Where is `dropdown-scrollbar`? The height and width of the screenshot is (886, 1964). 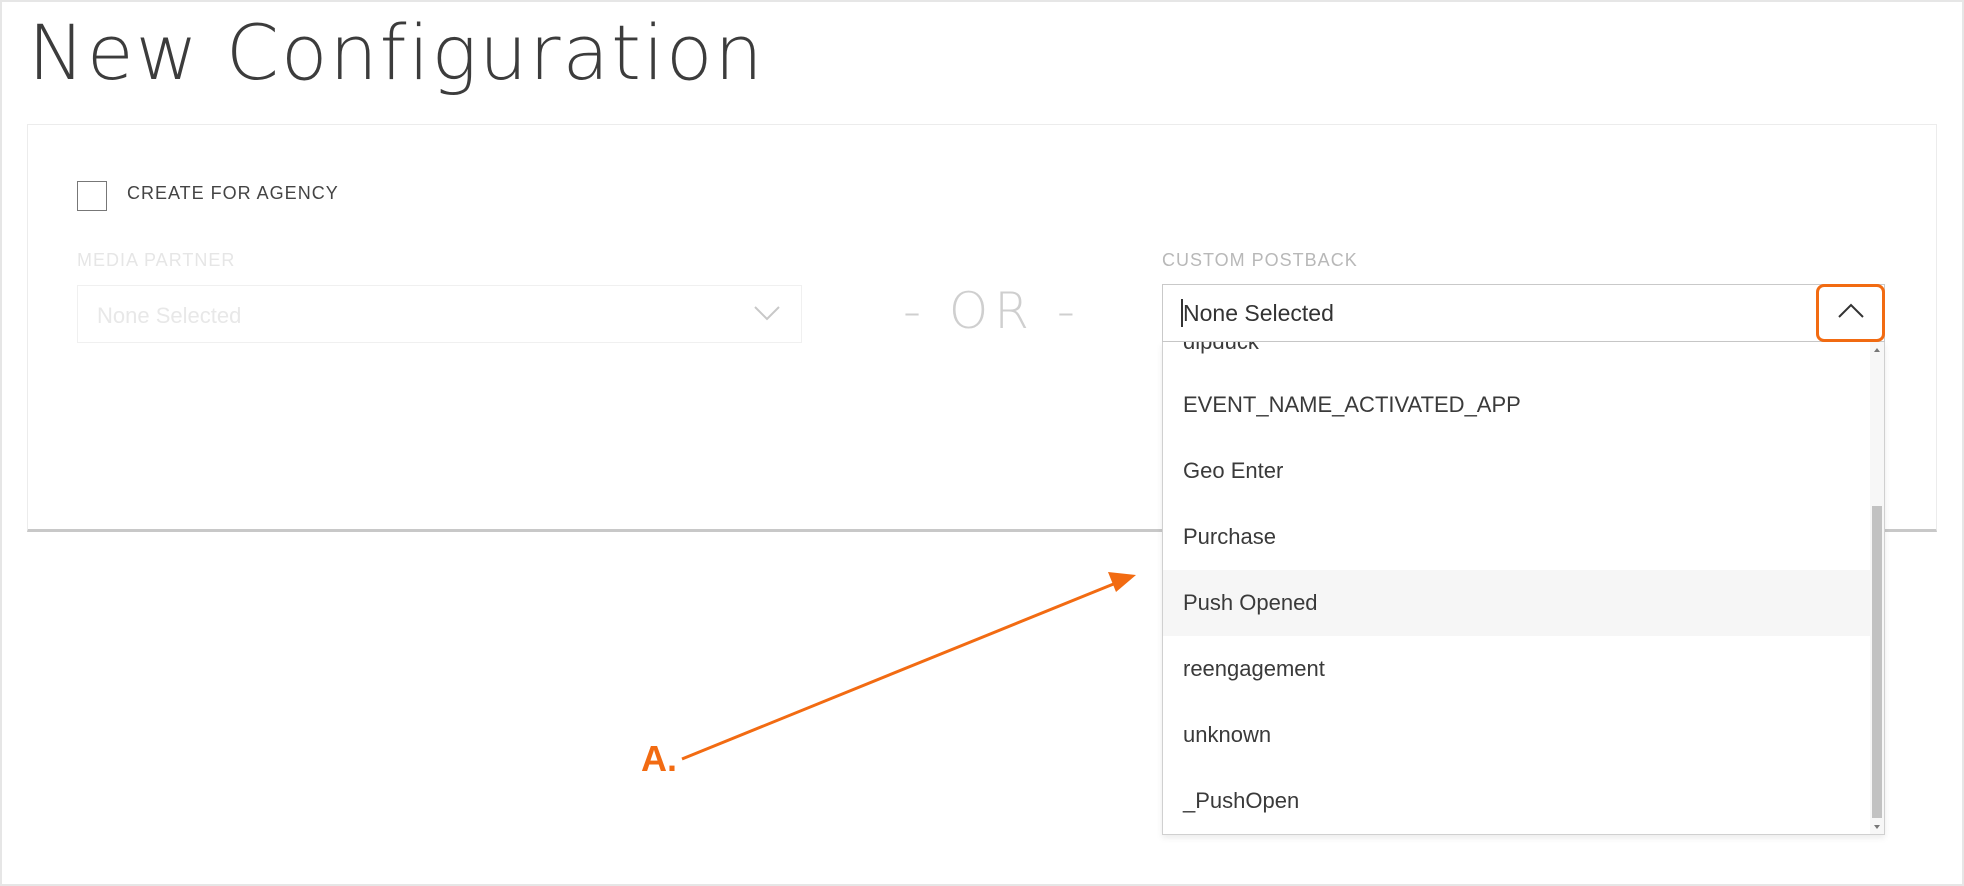
dropdown-scrollbar is located at coordinates (1877, 588).